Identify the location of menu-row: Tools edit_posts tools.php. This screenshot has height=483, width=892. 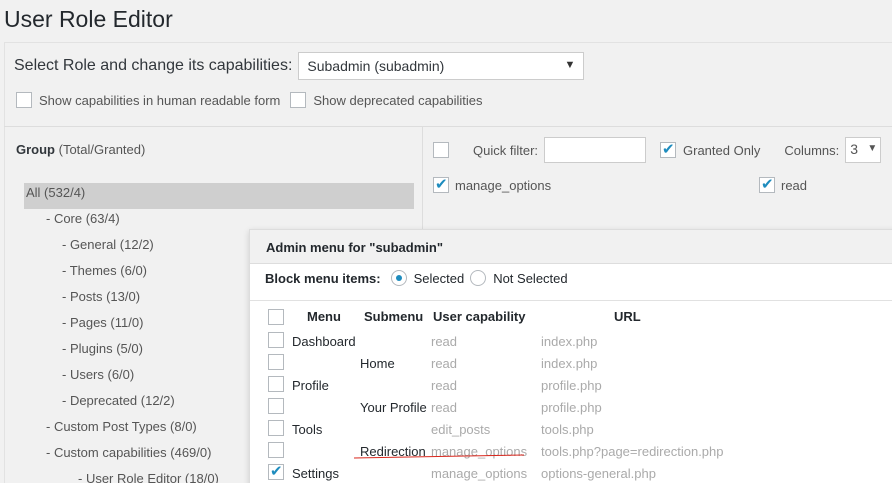
(571, 430).